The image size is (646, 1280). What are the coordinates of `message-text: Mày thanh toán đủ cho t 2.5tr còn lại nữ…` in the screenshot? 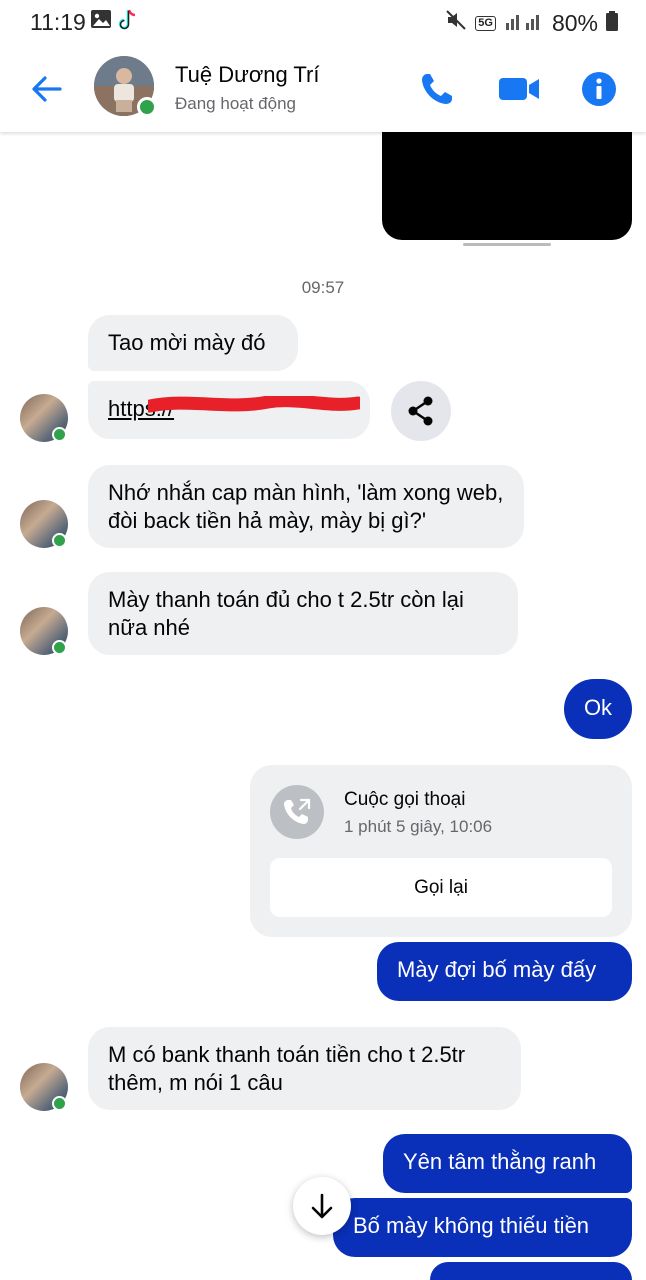 It's located at (286, 613).